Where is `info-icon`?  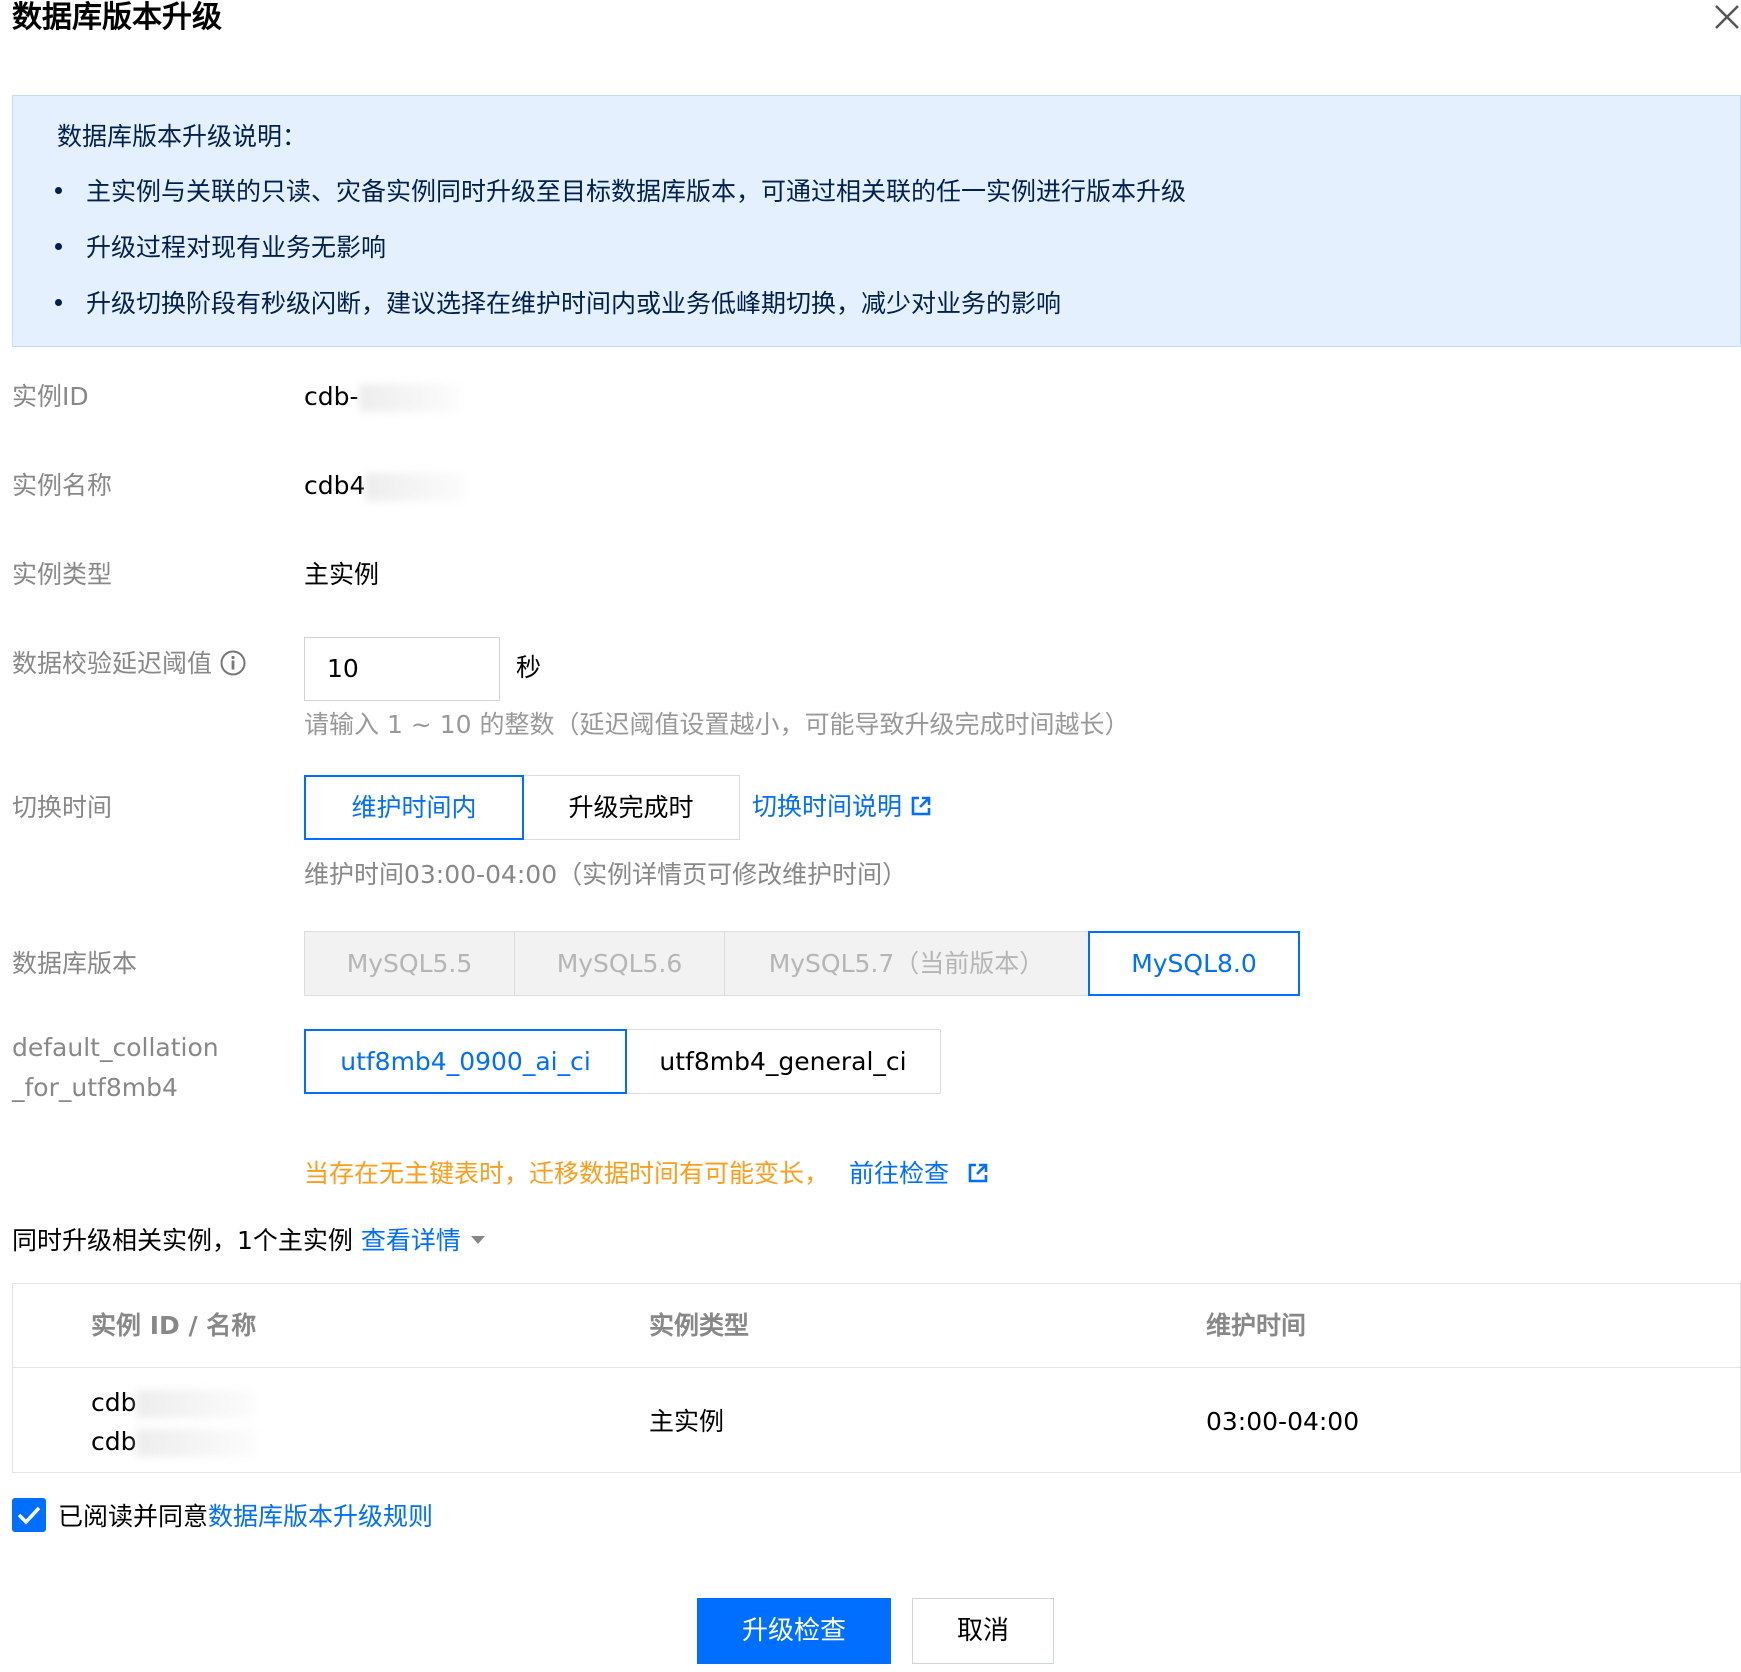 info-icon is located at coordinates (233, 663).